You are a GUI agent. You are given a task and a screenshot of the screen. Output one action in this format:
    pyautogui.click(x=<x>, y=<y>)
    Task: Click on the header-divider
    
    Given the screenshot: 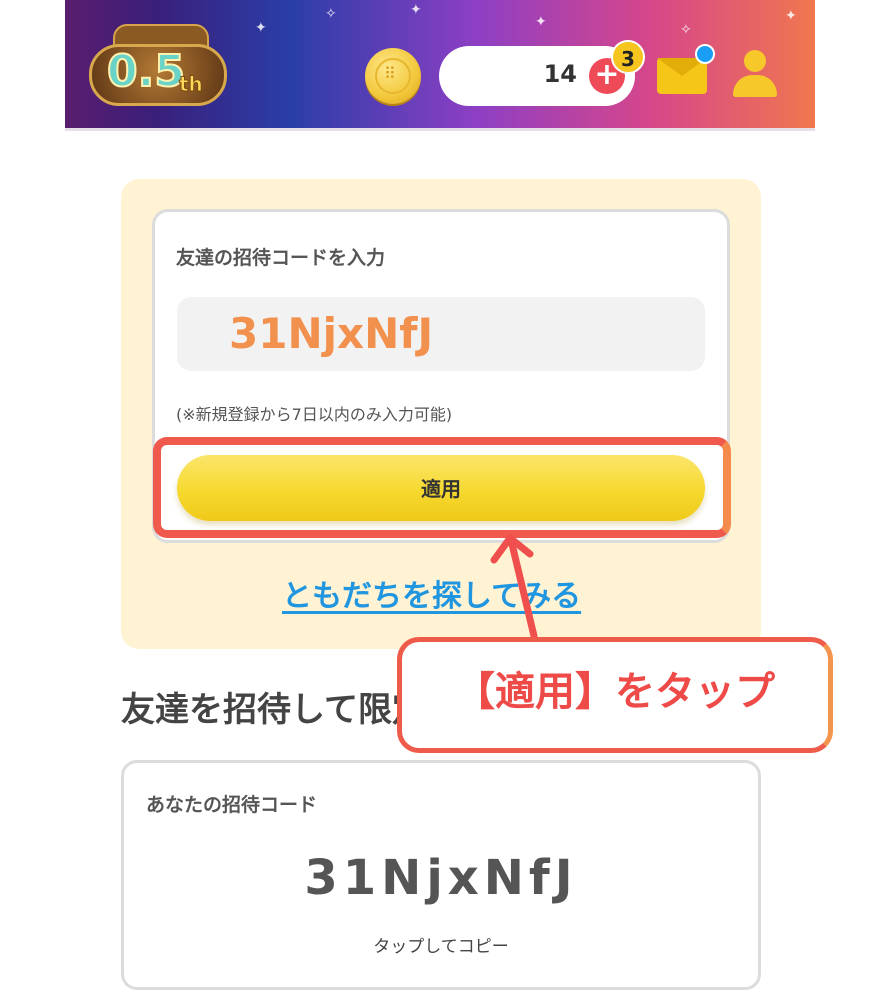 What is the action you would take?
    pyautogui.click(x=440, y=129)
    